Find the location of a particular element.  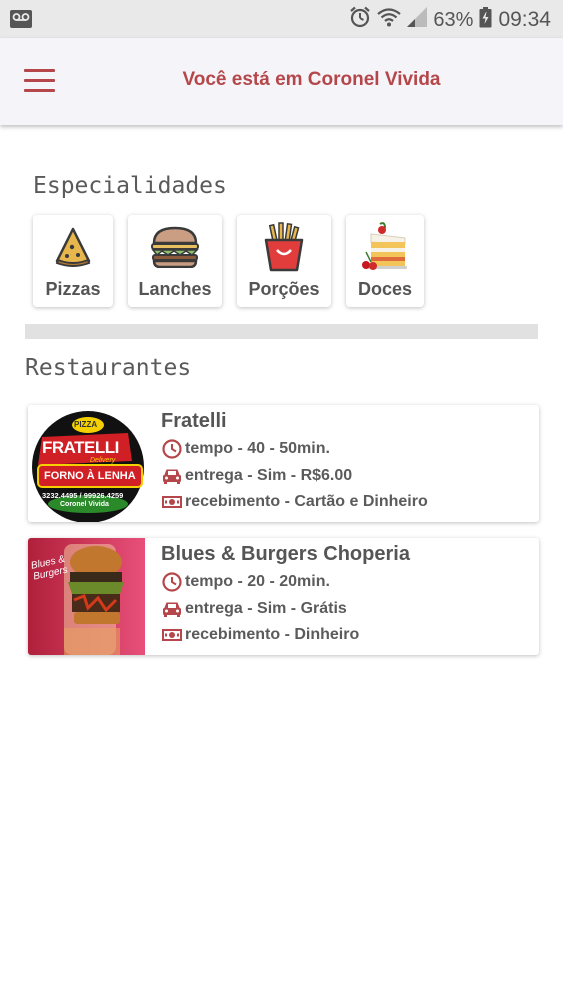

specialty-pizzas: Pizzas is located at coordinates (73, 261).